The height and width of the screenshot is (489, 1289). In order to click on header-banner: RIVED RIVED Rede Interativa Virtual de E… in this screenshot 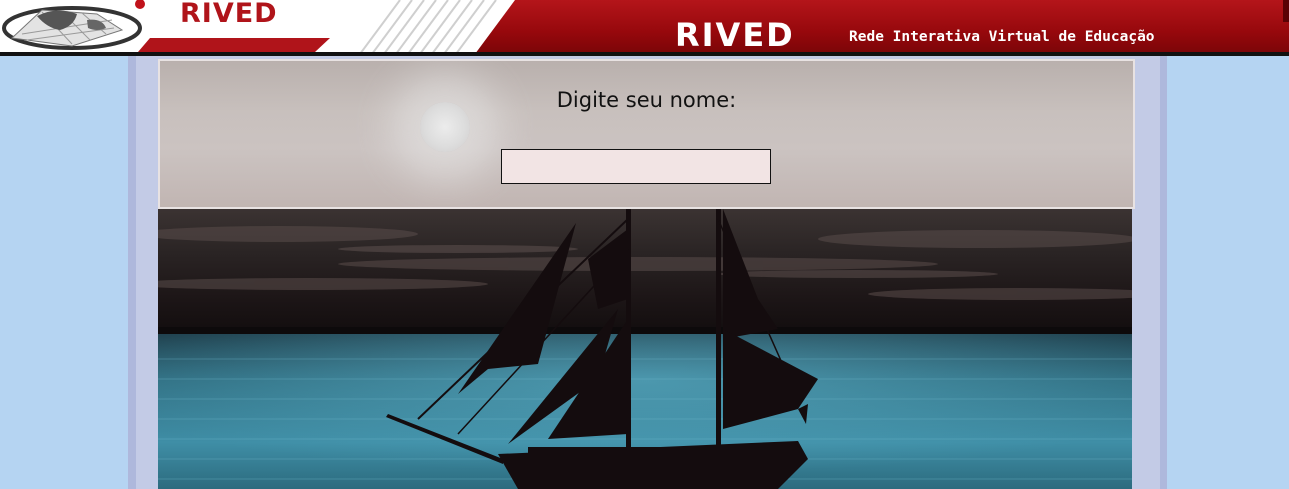, I will do `click(644, 27)`.